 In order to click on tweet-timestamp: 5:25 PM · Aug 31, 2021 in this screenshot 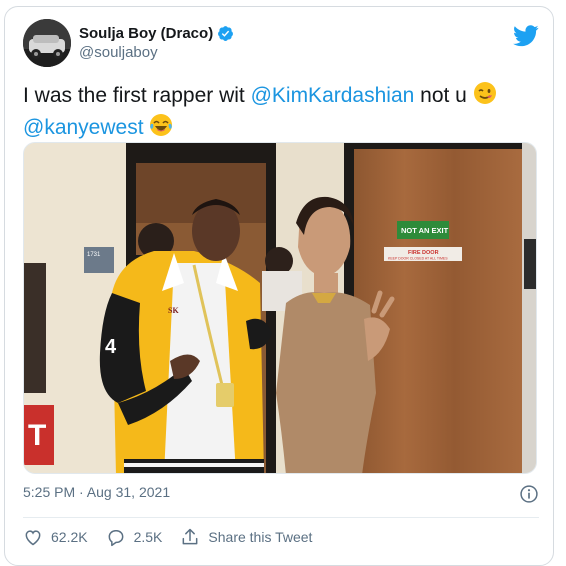, I will do `click(96, 492)`.